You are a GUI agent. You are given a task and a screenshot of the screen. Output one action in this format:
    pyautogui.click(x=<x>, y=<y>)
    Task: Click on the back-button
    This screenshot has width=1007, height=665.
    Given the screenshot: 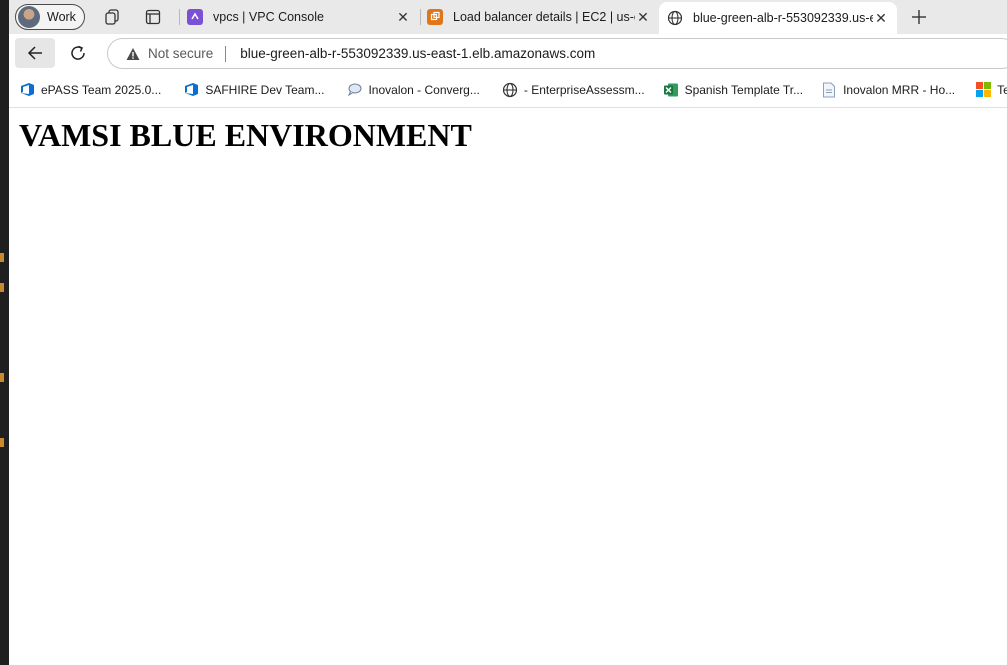 What is the action you would take?
    pyautogui.click(x=35, y=53)
    